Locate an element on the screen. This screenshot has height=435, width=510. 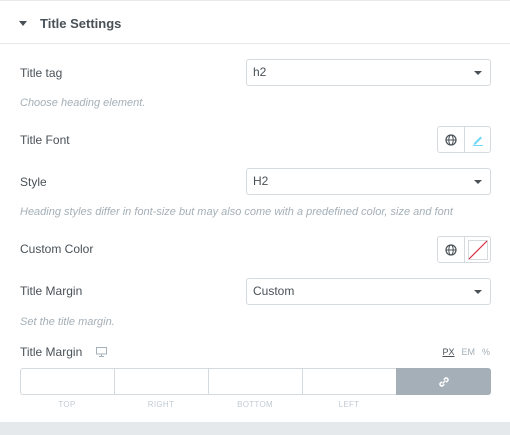
title-font-label: Title Font is located at coordinates (45, 140).